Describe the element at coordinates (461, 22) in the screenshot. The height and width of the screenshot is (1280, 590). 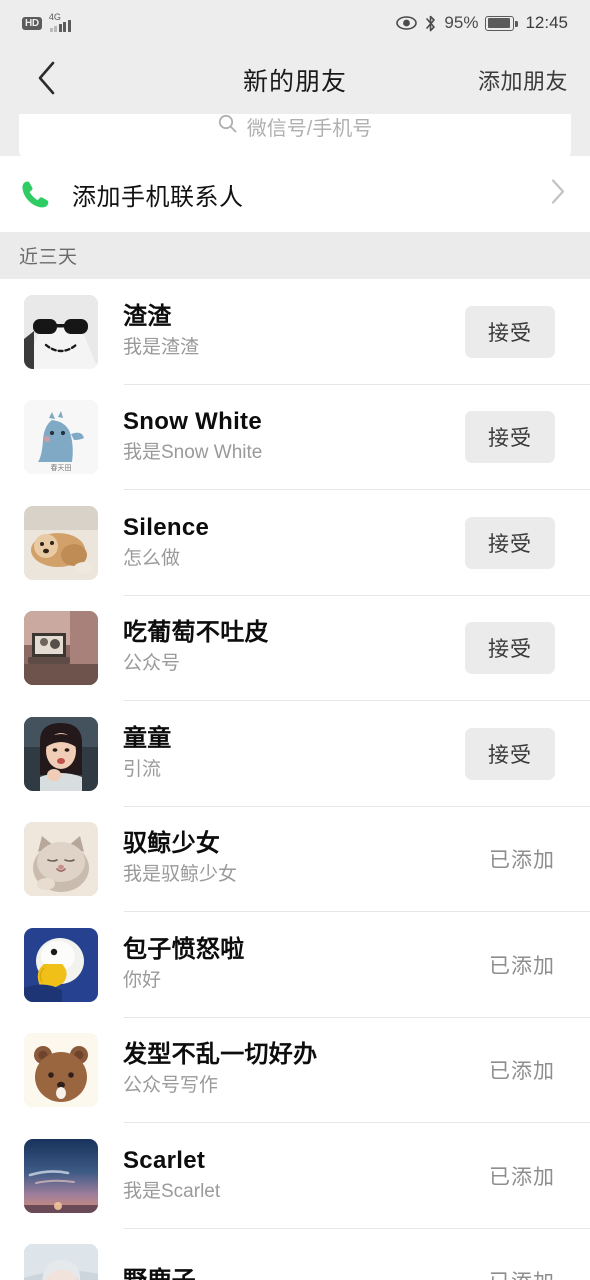
I see `battery-percent-label: 95%` at that location.